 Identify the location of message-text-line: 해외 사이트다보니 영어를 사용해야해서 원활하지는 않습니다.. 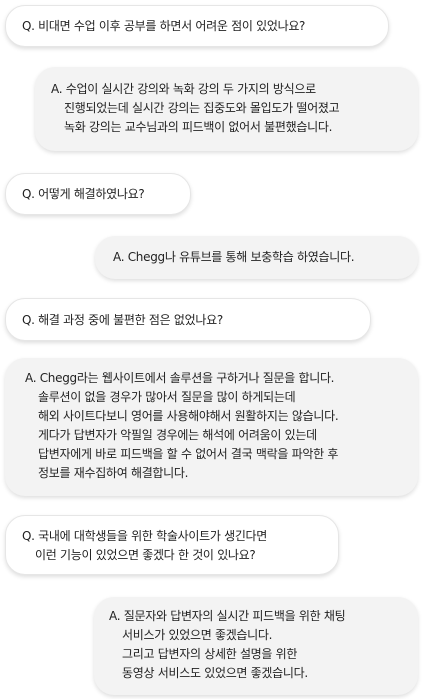
(188, 416).